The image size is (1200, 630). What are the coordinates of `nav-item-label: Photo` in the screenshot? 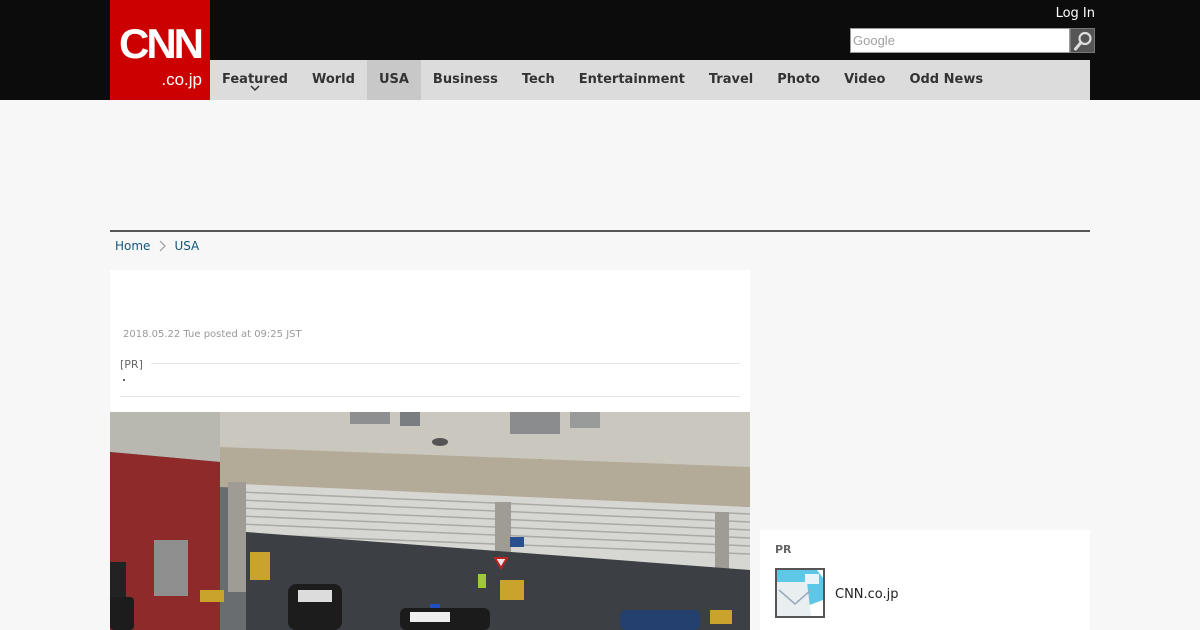 It's located at (799, 79).